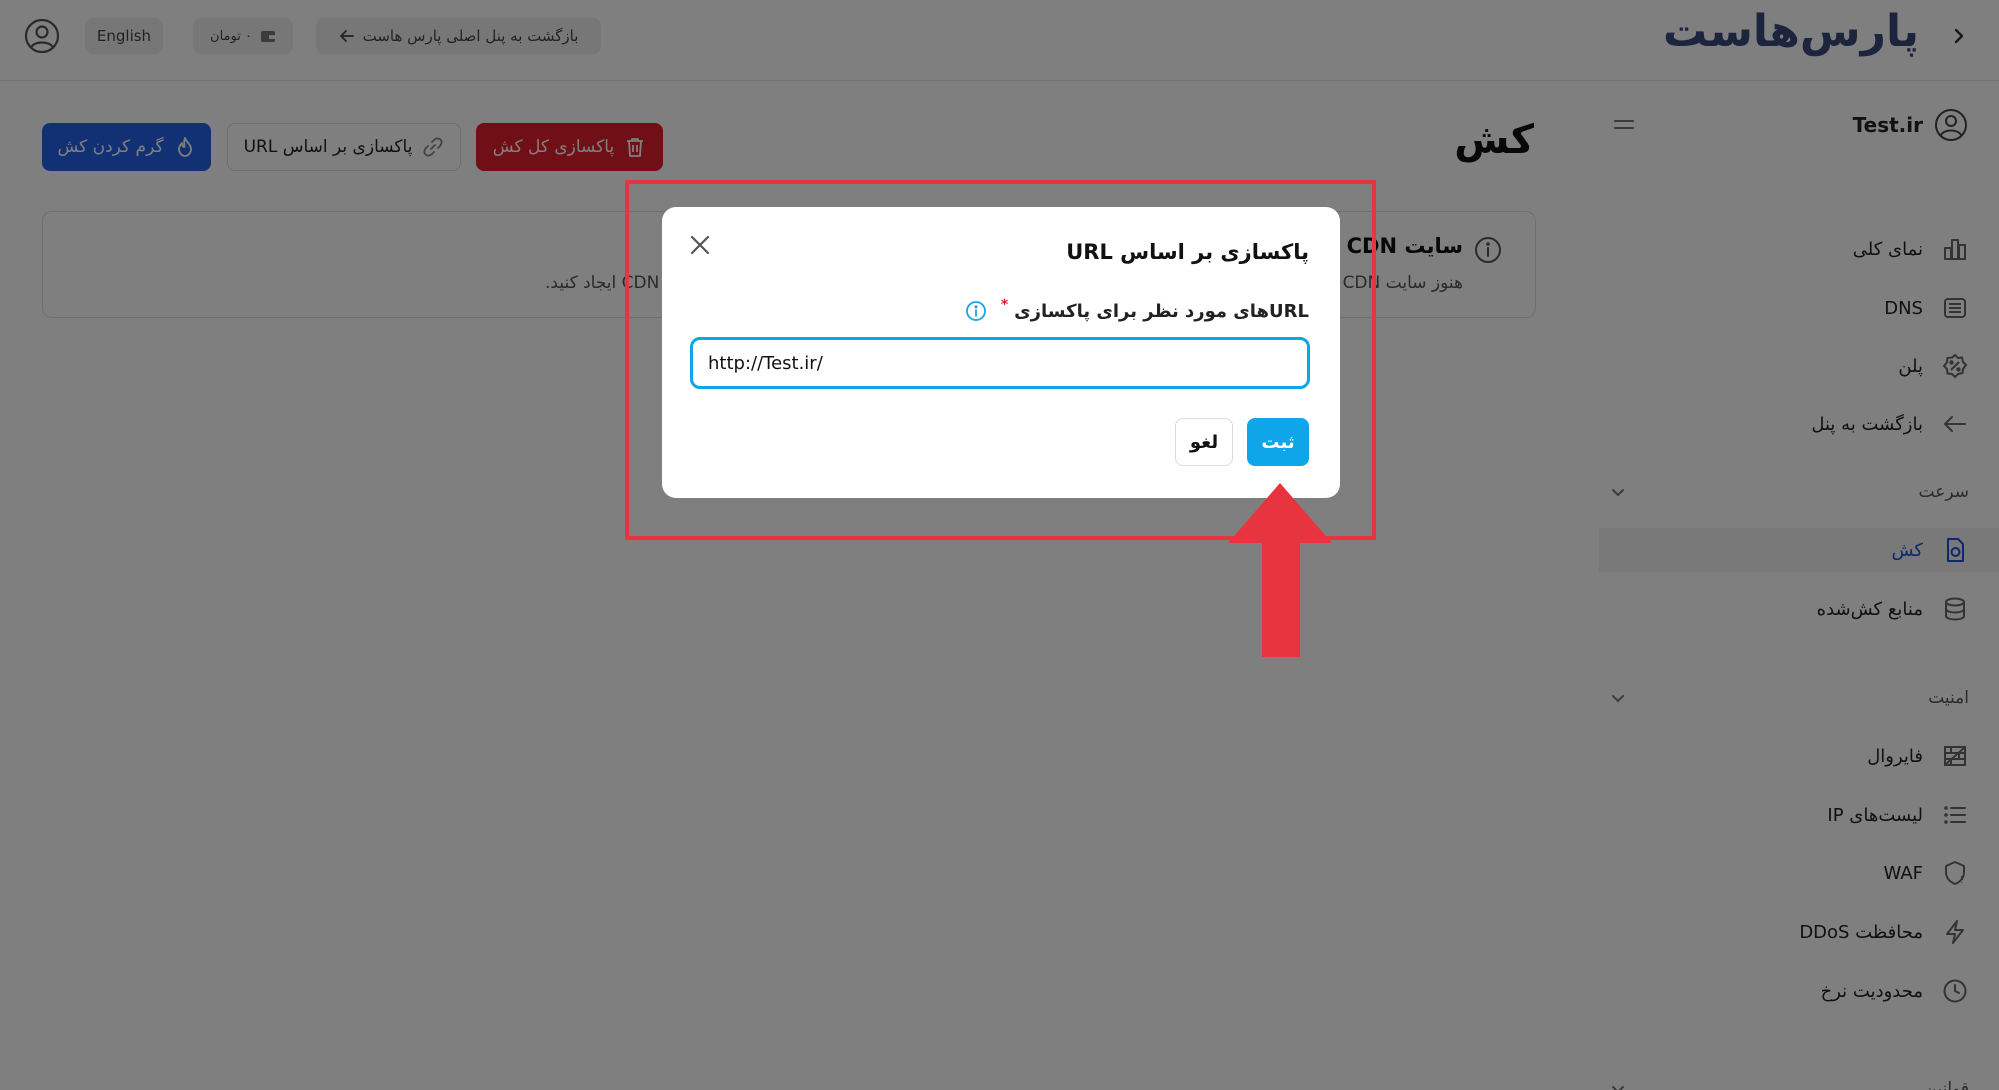 The image size is (1999, 1090). Describe the element at coordinates (1280, 570) in the screenshot. I see `annotation-arrow-icon` at that location.